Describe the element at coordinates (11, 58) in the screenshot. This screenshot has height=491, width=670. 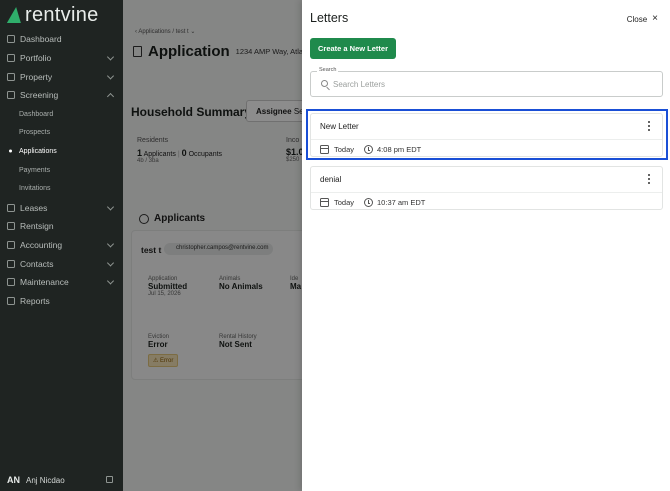
I see `portfolio-icon` at that location.